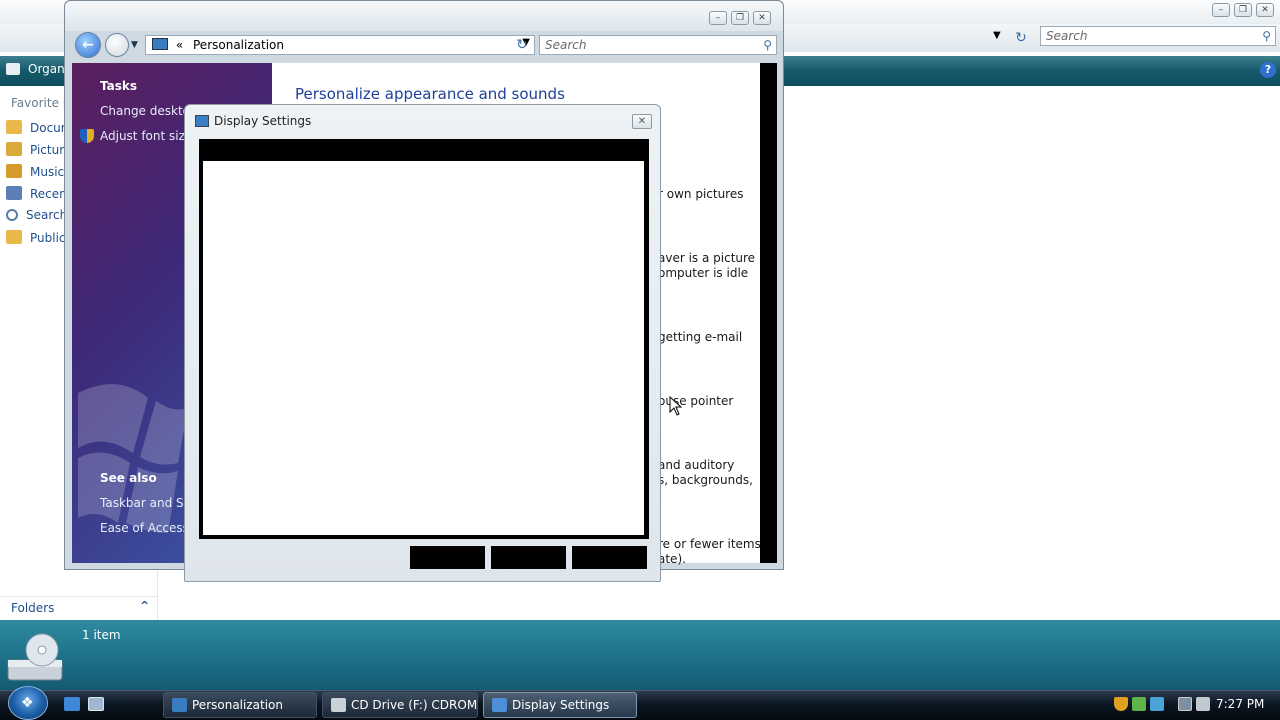 This screenshot has width=1280, height=720. Describe the element at coordinates (700, 337) in the screenshot. I see `sounds-description: getting e-mail` at that location.